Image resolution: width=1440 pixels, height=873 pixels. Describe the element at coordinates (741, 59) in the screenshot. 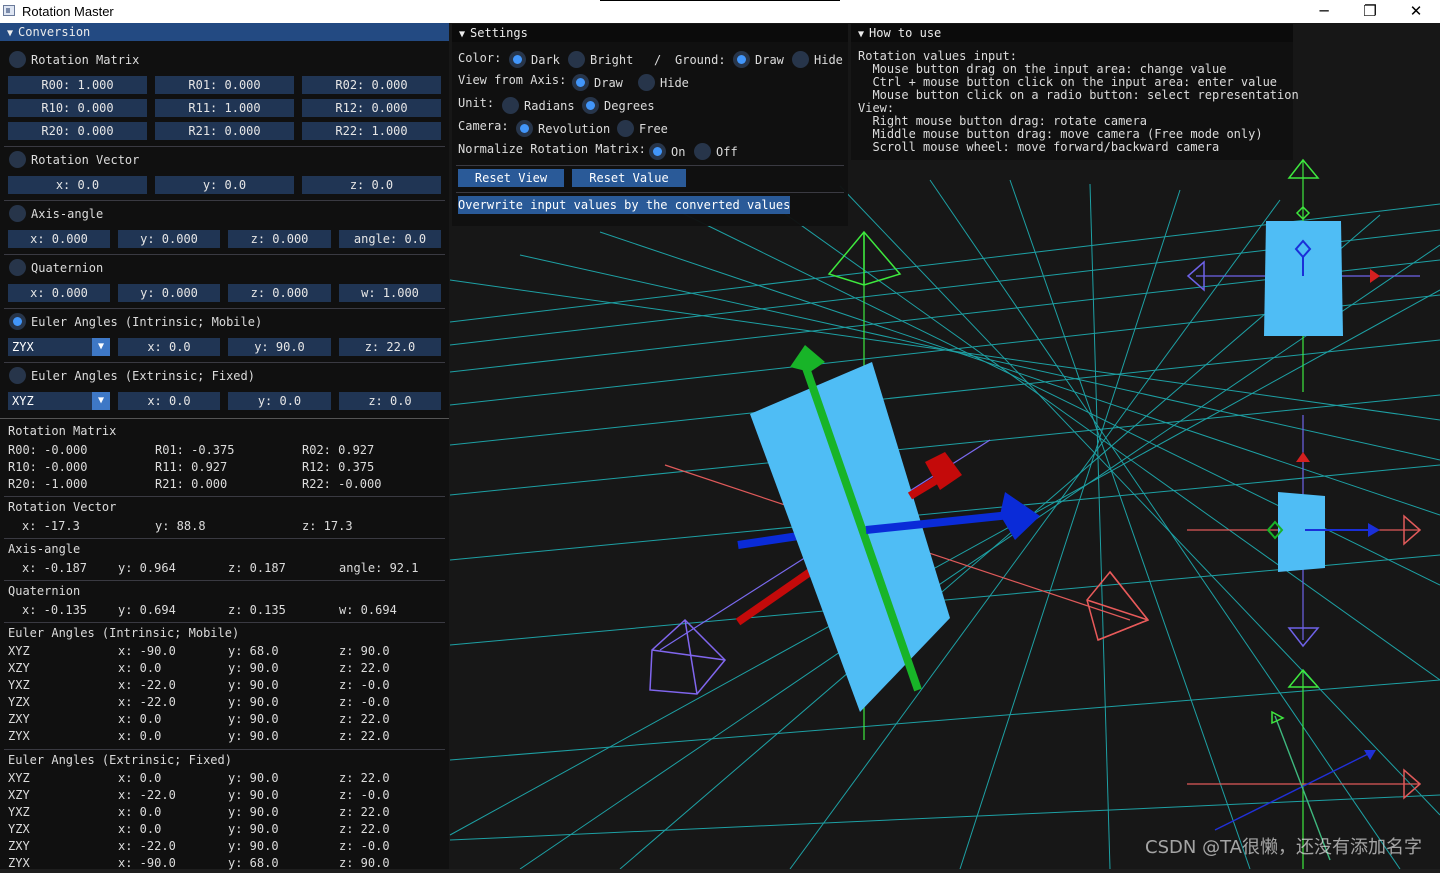

I see `radio-ground-draw` at that location.